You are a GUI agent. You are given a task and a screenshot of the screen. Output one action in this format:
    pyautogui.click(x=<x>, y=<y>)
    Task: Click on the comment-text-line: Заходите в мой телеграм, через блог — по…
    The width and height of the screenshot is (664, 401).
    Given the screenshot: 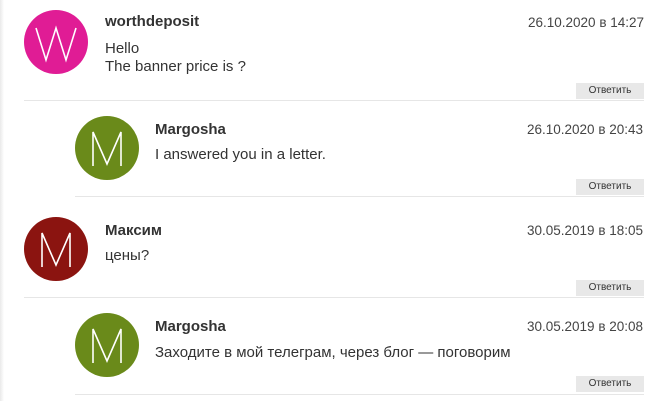 What is the action you would take?
    pyautogui.click(x=333, y=352)
    